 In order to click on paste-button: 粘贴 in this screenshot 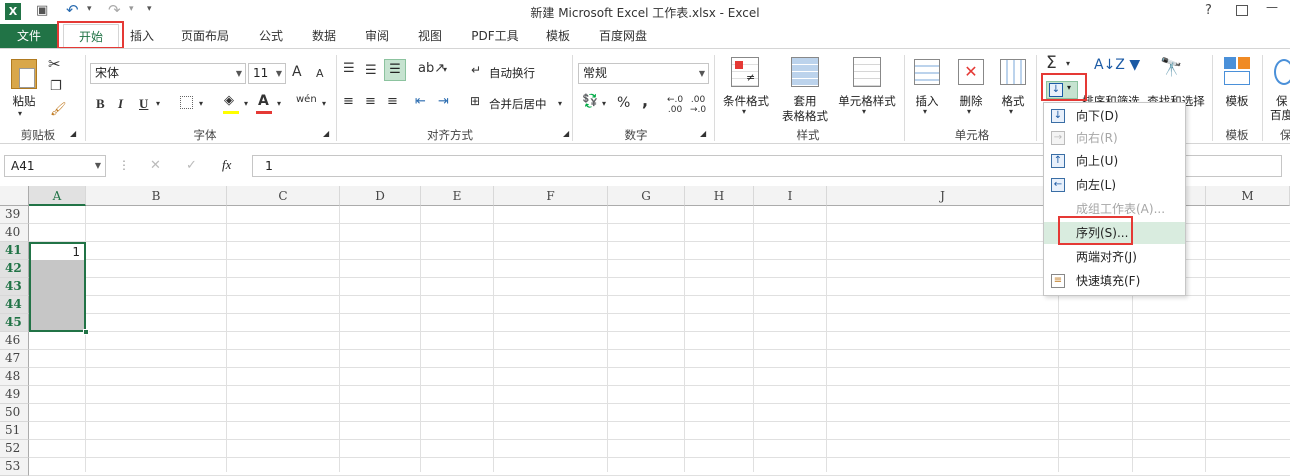, I will do `click(24, 101)`.